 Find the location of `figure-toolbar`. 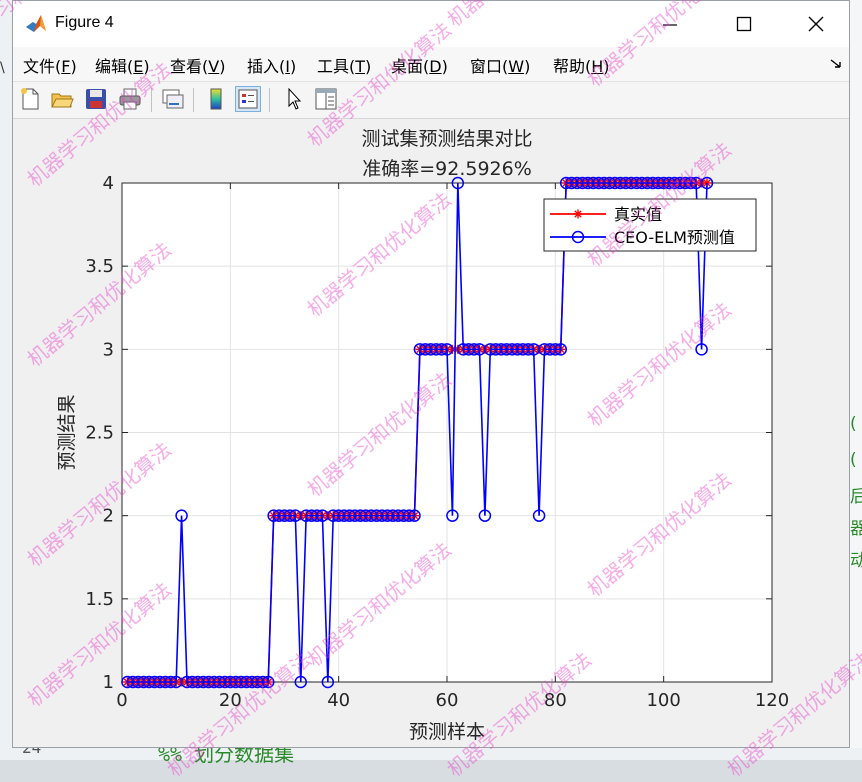

figure-toolbar is located at coordinates (431, 100).